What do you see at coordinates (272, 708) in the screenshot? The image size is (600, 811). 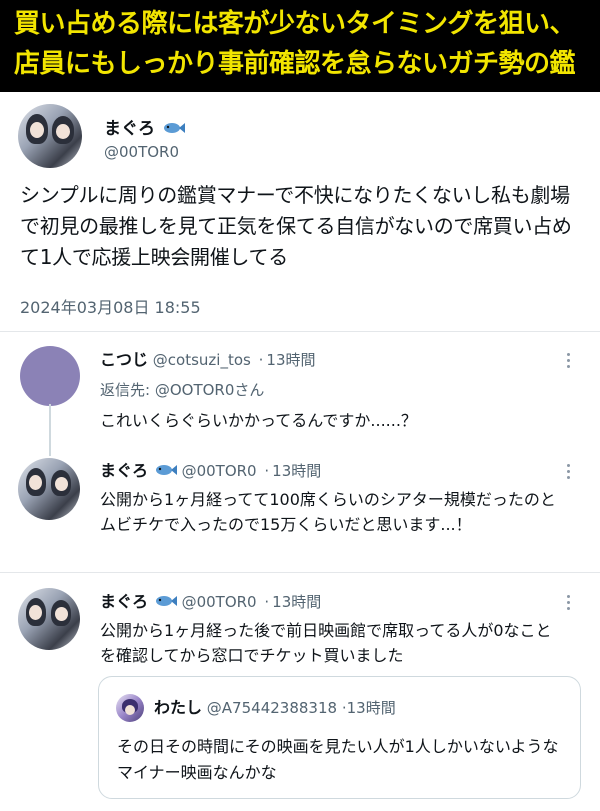 I see `quoted-author-handle: @A75442388318` at bounding box center [272, 708].